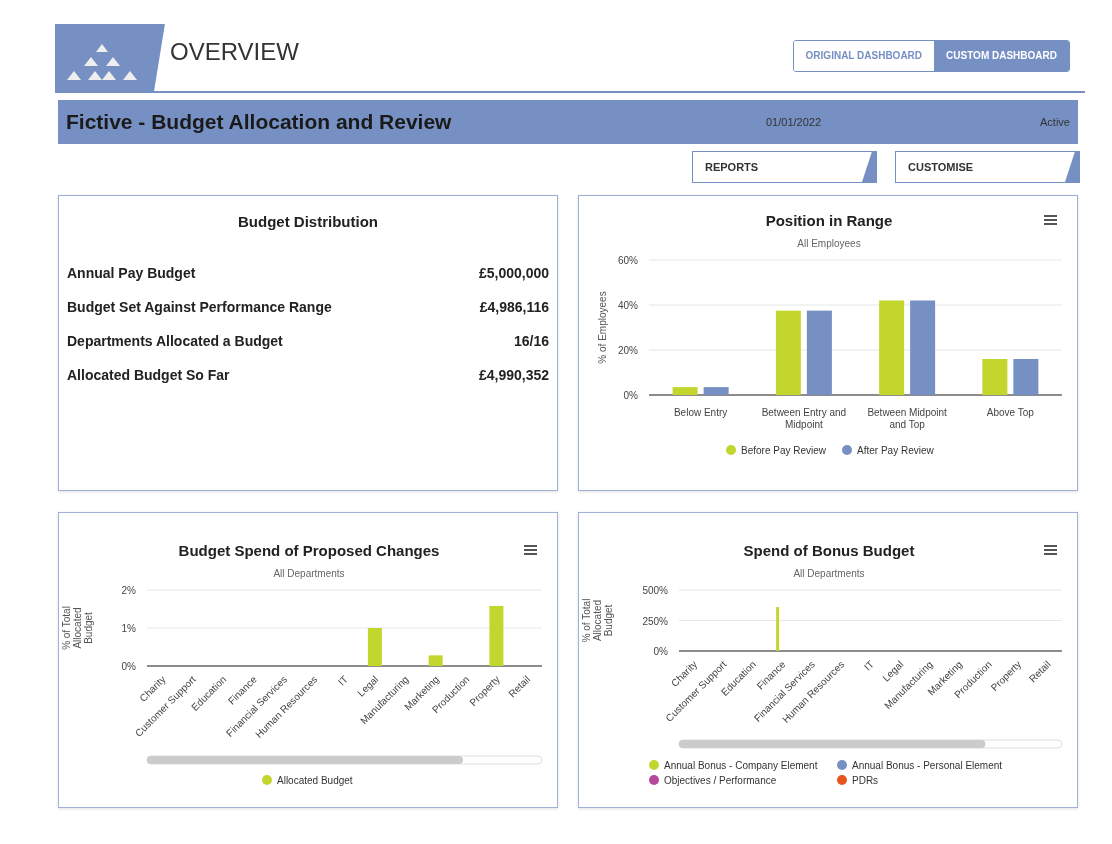  I want to click on axis-category-label: Between Entry and Midpoint, so click(804, 418).